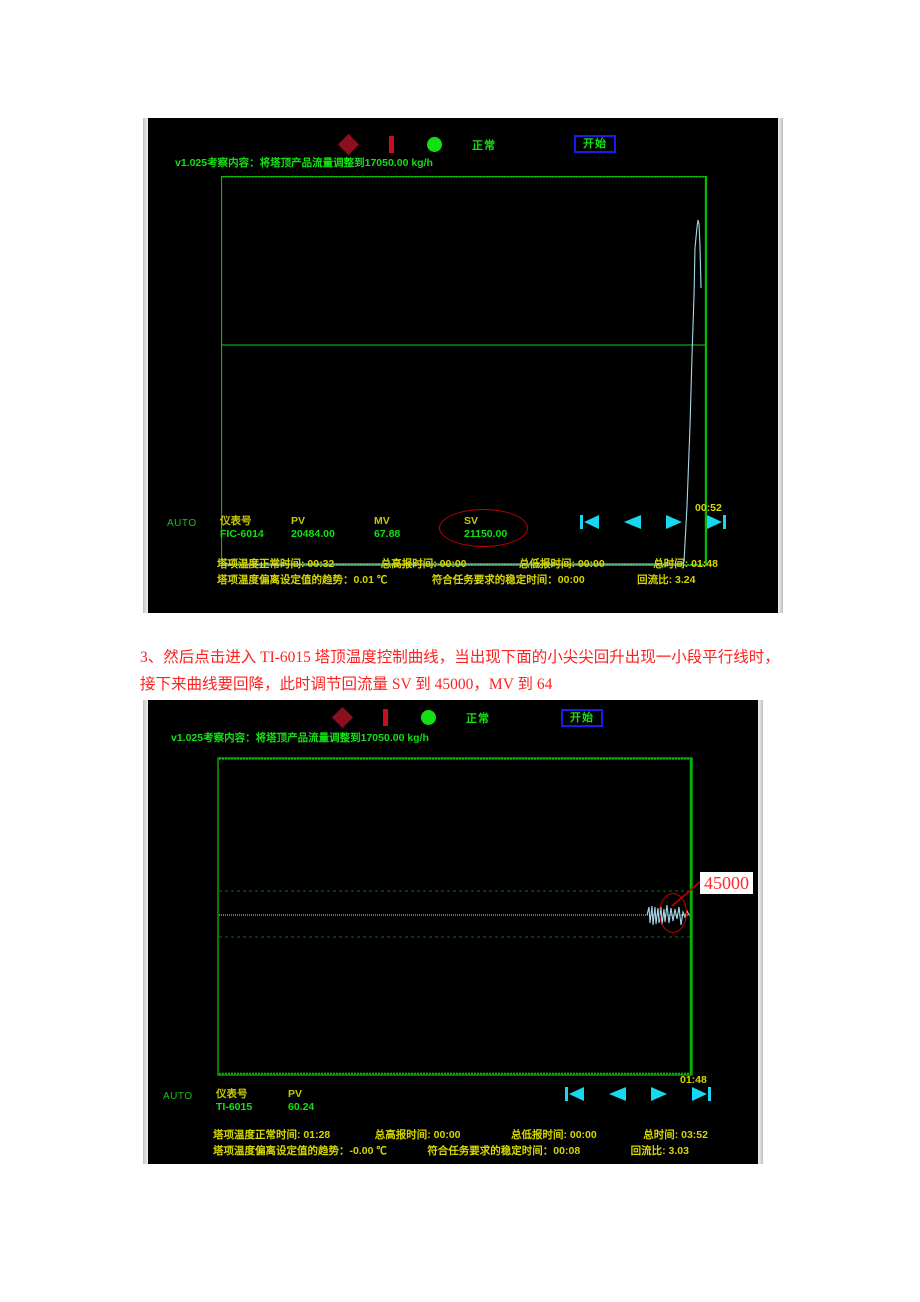 The height and width of the screenshot is (1302, 920). I want to click on trend-chart-ti6015, so click(455, 916).